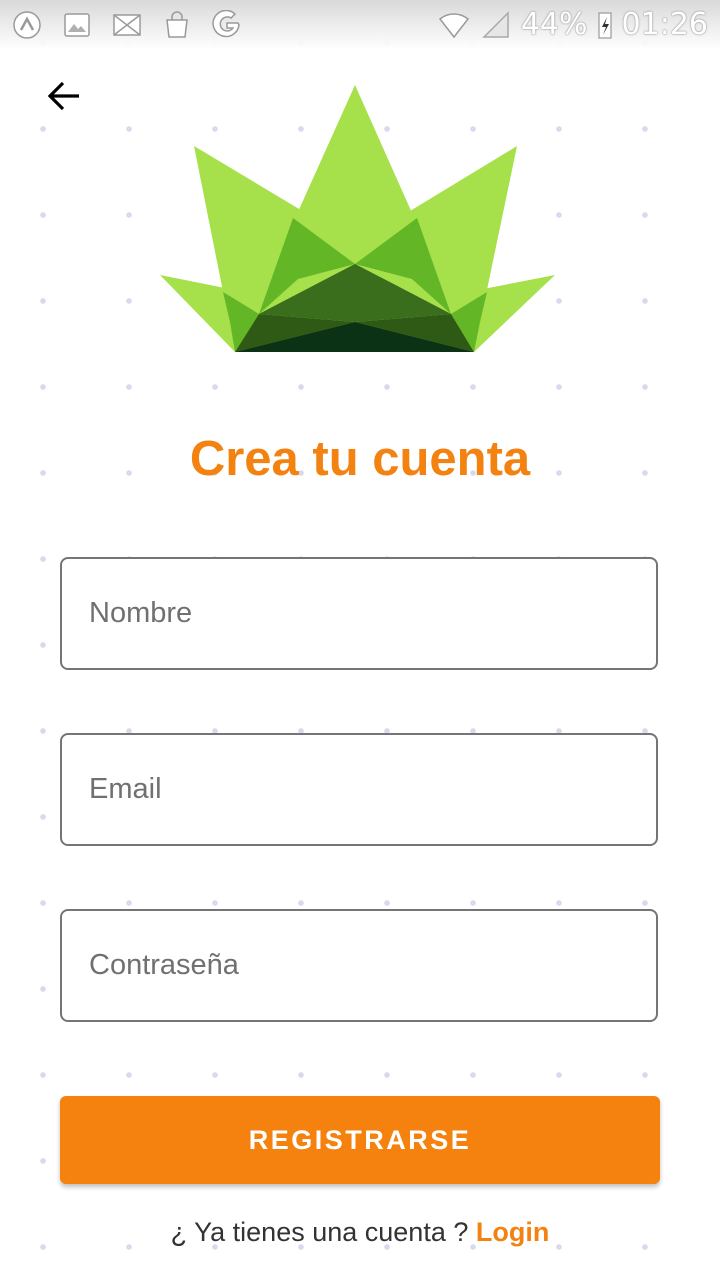 The width and height of the screenshot is (720, 1280). I want to click on google-icon, so click(227, 25).